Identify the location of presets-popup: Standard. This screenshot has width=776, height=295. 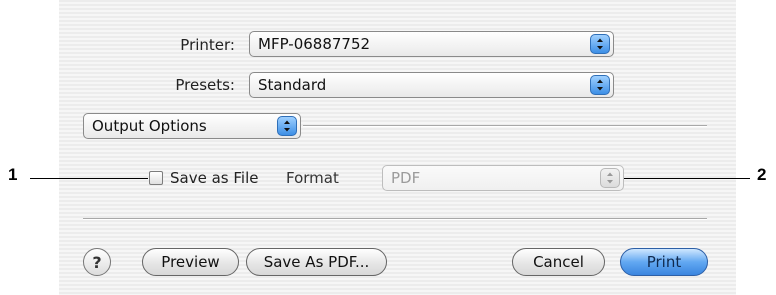
(431, 85).